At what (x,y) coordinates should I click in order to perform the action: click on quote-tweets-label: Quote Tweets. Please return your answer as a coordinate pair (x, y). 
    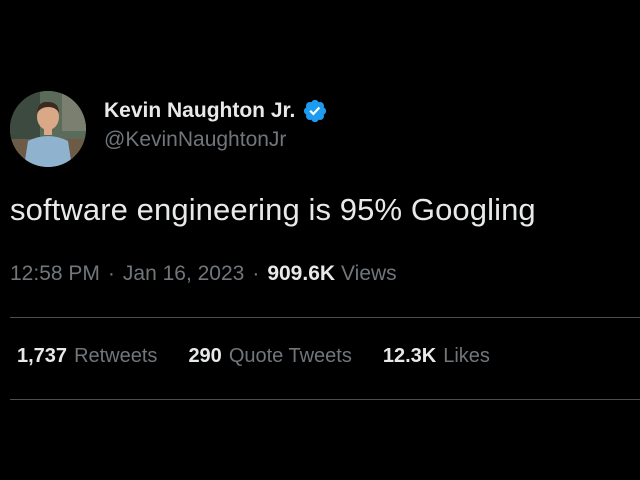
    Looking at the image, I should click on (290, 356).